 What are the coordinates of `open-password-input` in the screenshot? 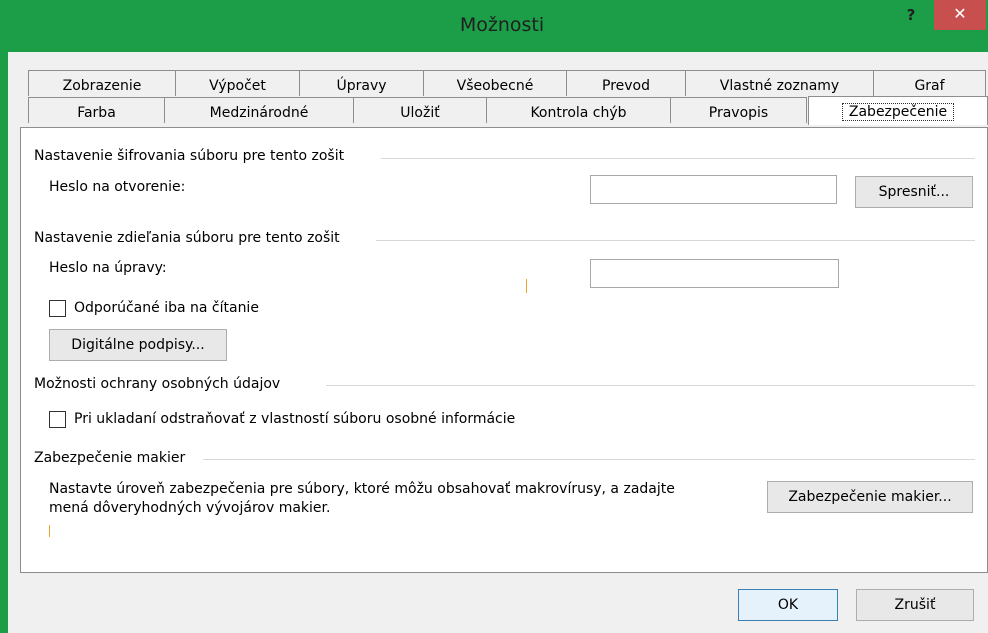 It's located at (713, 189).